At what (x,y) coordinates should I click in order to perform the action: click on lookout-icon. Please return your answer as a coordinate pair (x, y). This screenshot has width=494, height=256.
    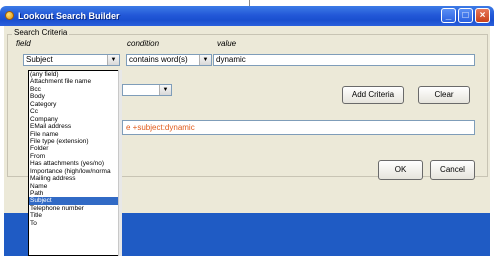
    Looking at the image, I should click on (9, 15).